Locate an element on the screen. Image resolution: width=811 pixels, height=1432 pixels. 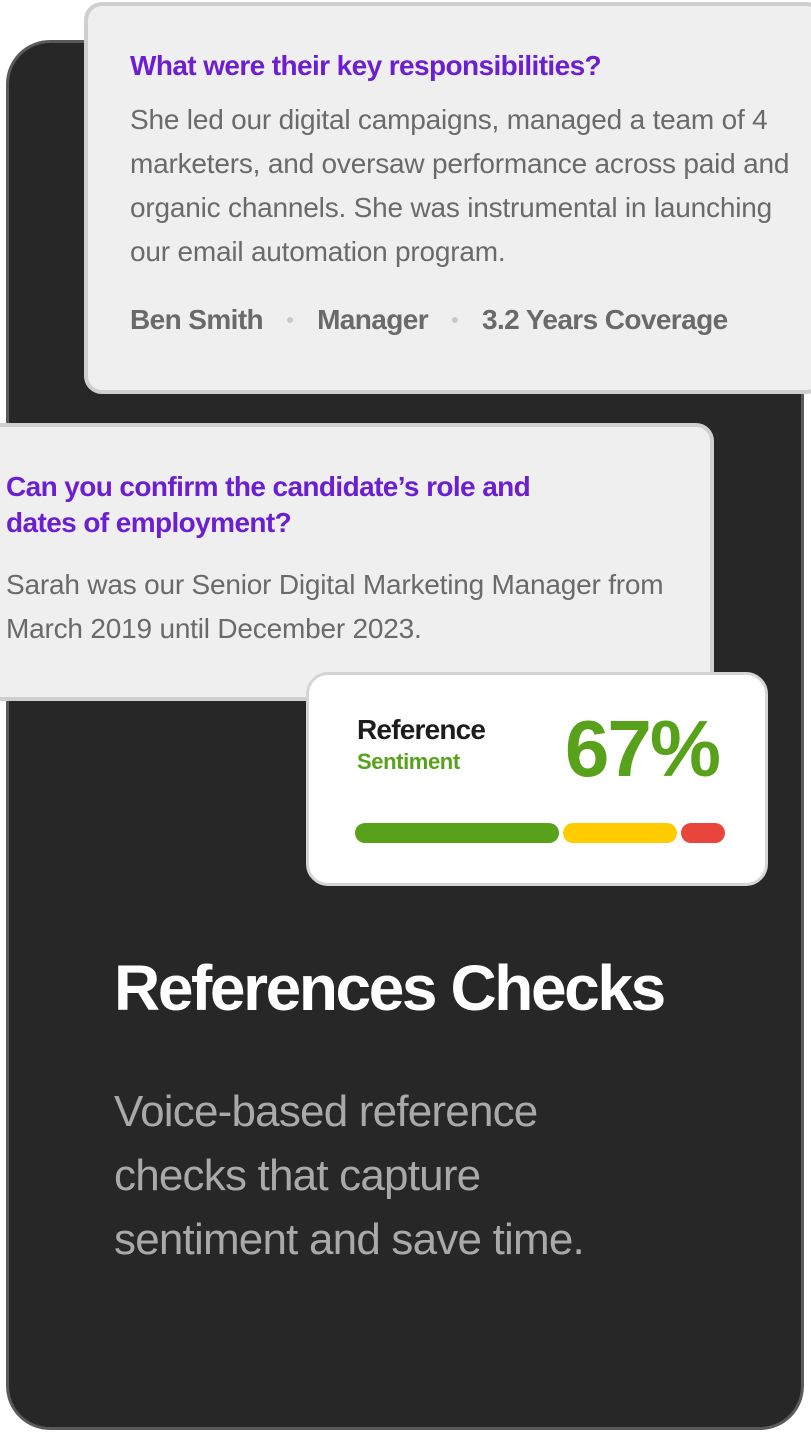
reference-meta: Ben Smith Manager 3.2 Years Coverage is located at coordinates (470, 320).